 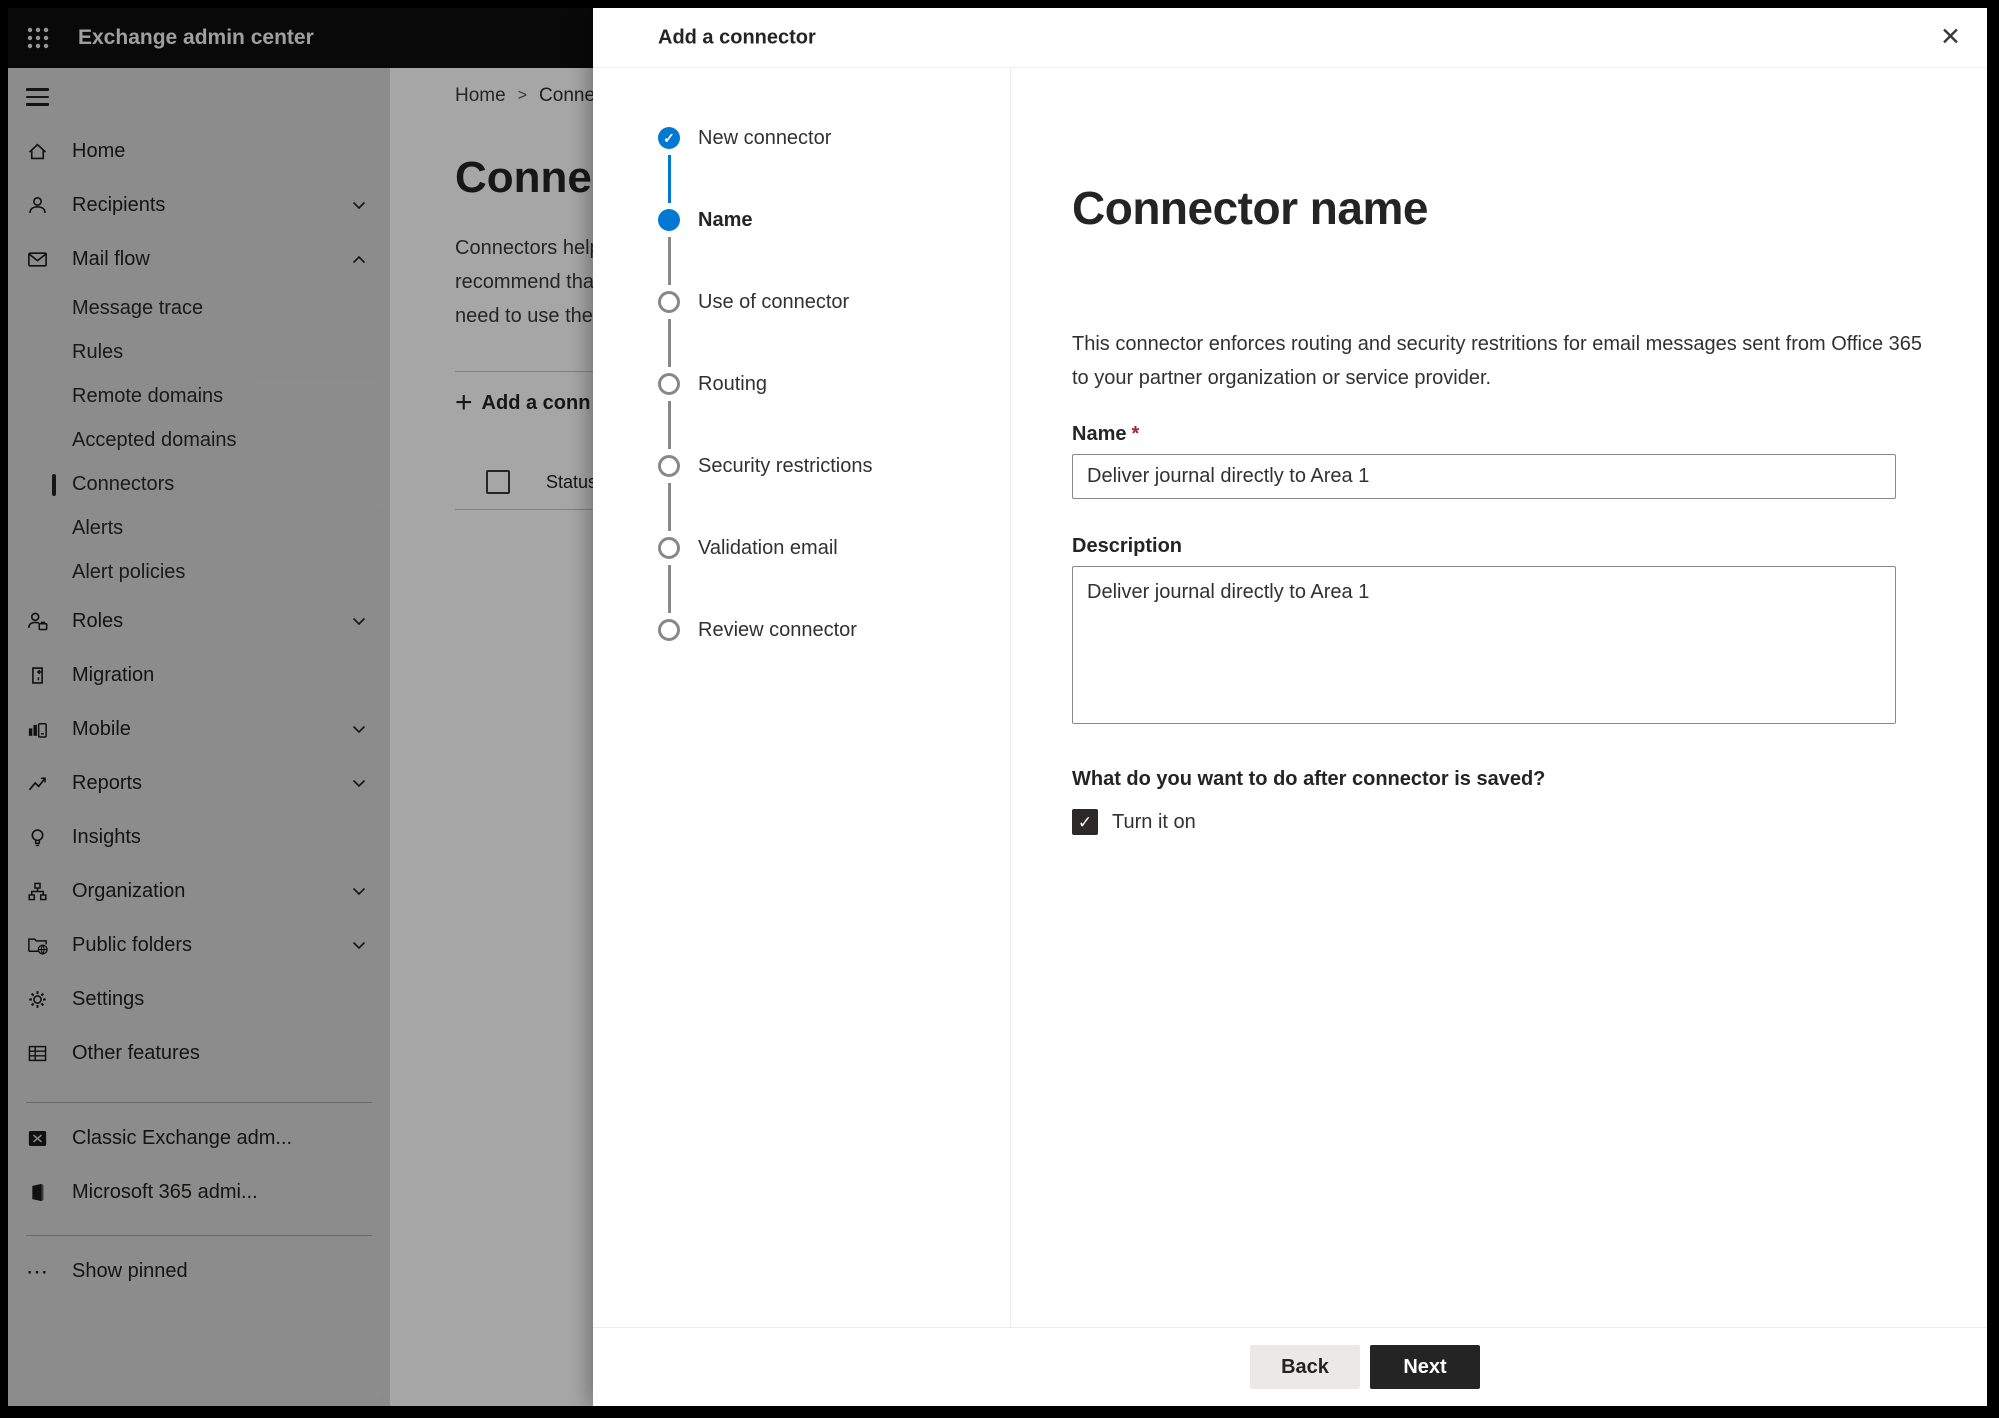 I want to click on step-validation-email: Validation email, so click(x=801, y=578).